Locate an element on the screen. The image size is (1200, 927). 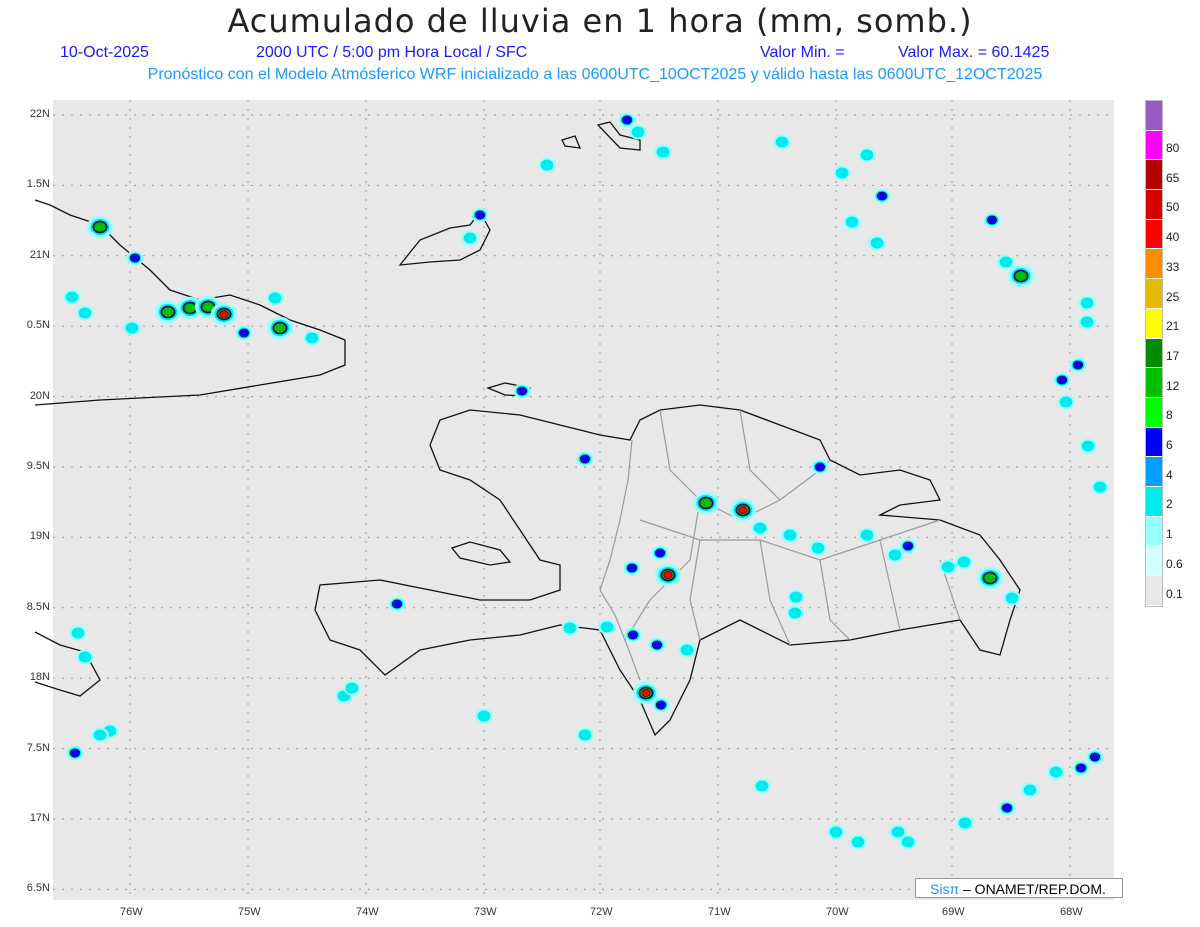
colorbar-label: 17 is located at coordinates (1173, 355).